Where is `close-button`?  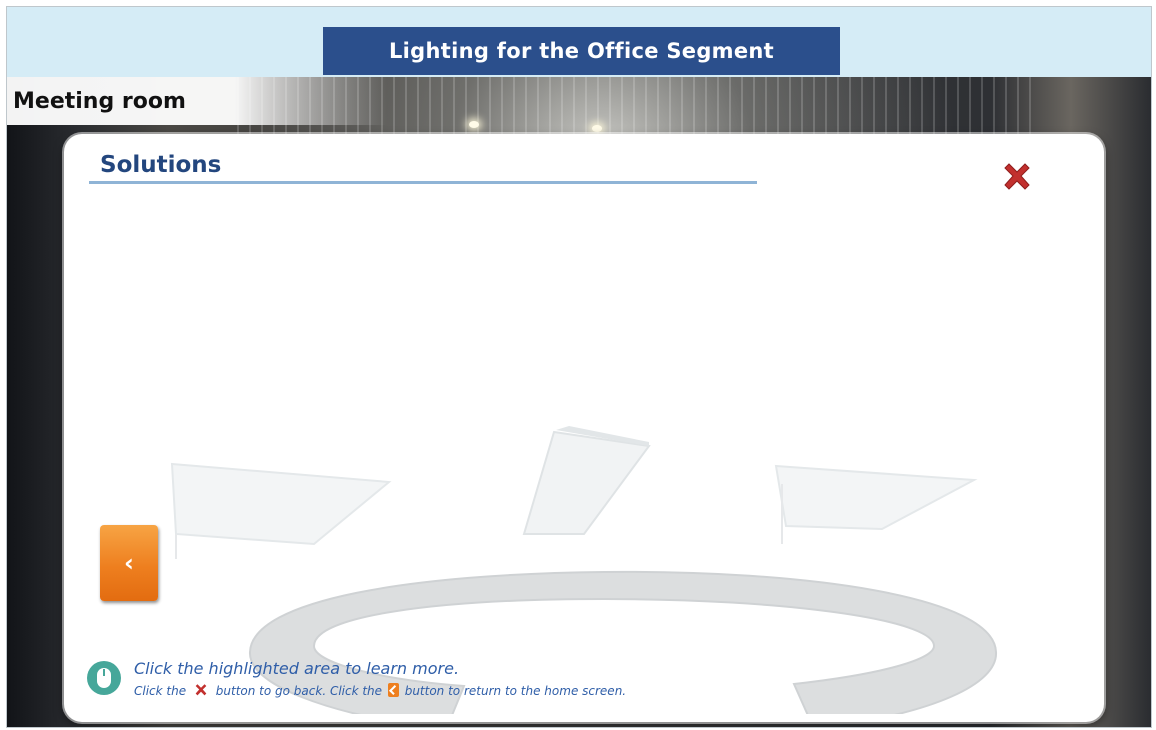 close-button is located at coordinates (1017, 177).